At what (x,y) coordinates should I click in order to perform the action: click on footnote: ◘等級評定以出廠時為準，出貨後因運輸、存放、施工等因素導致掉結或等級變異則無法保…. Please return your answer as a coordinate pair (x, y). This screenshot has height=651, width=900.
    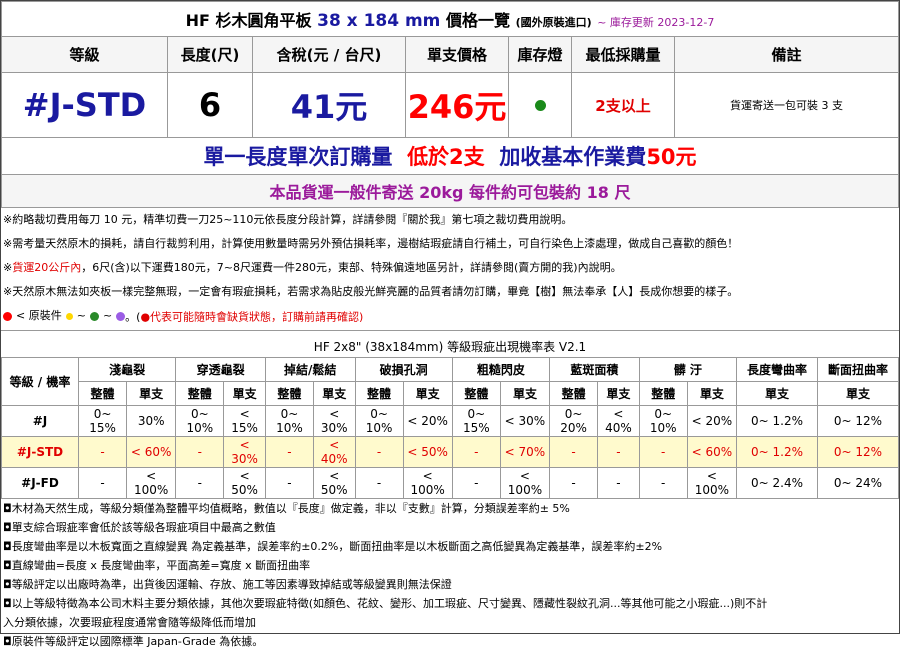
    Looking at the image, I should click on (227, 584).